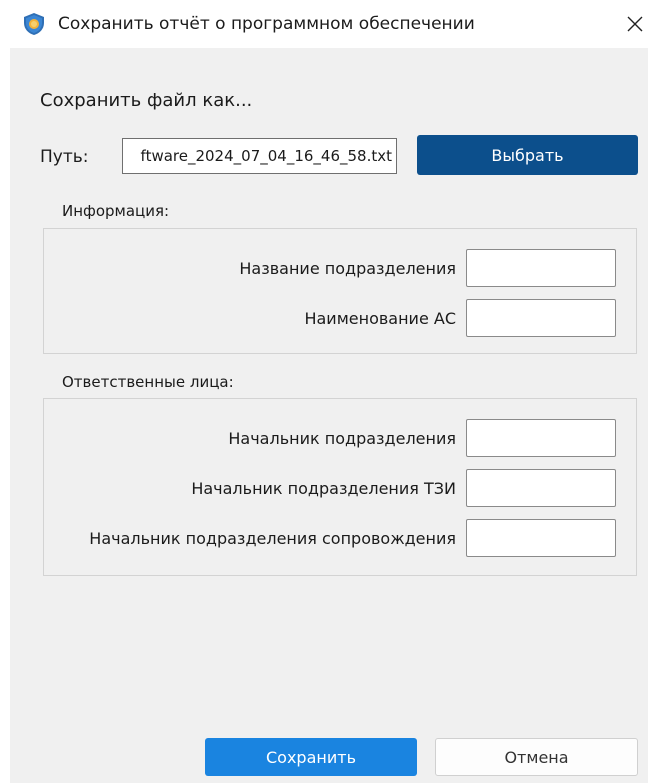 The height and width of the screenshot is (783, 658). Describe the element at coordinates (541, 538) in the screenshot. I see `support-head-input` at that location.